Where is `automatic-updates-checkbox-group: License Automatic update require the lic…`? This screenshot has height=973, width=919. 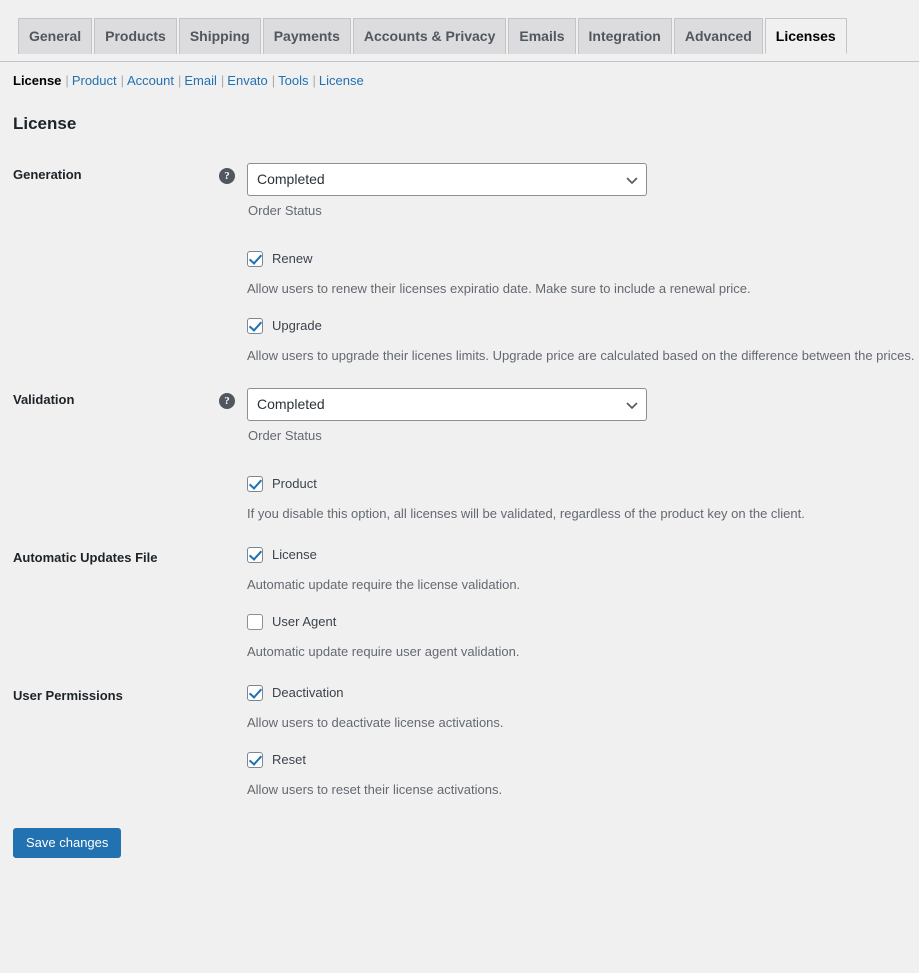 automatic-updates-checkbox-group: License Automatic update require the lic… is located at coordinates (578, 604).